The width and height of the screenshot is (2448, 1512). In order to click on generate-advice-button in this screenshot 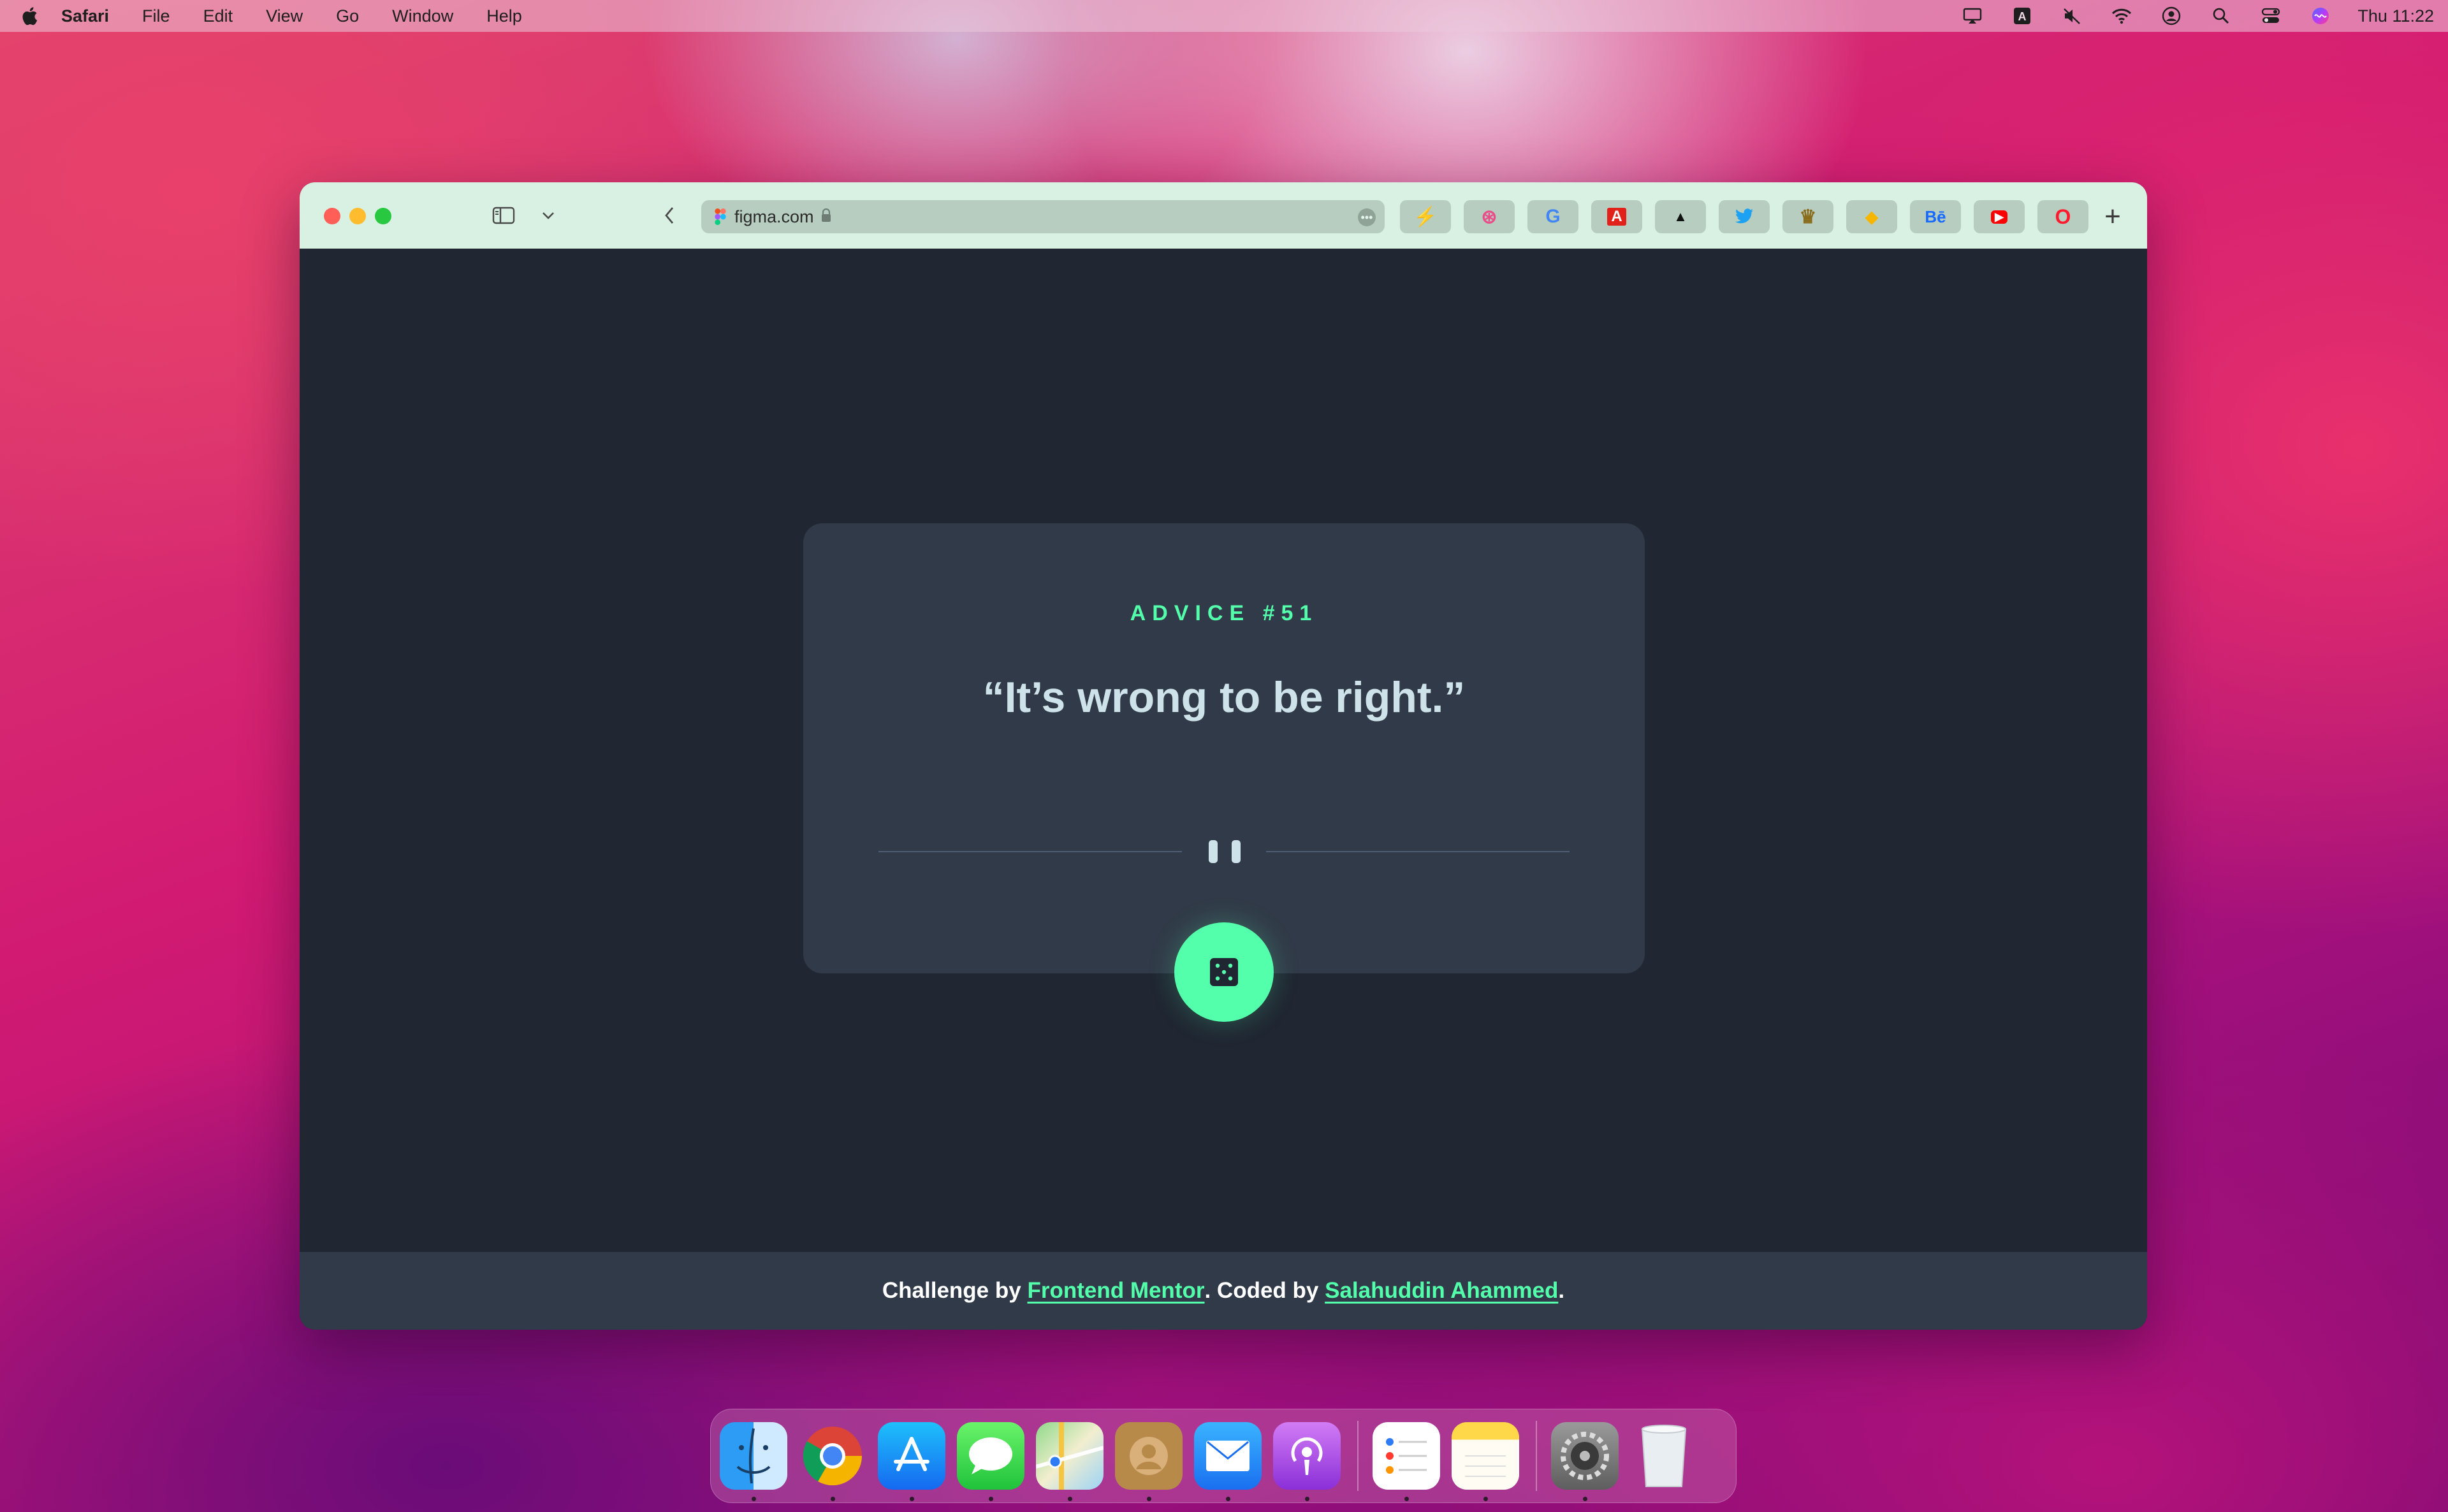, I will do `click(1224, 972)`.